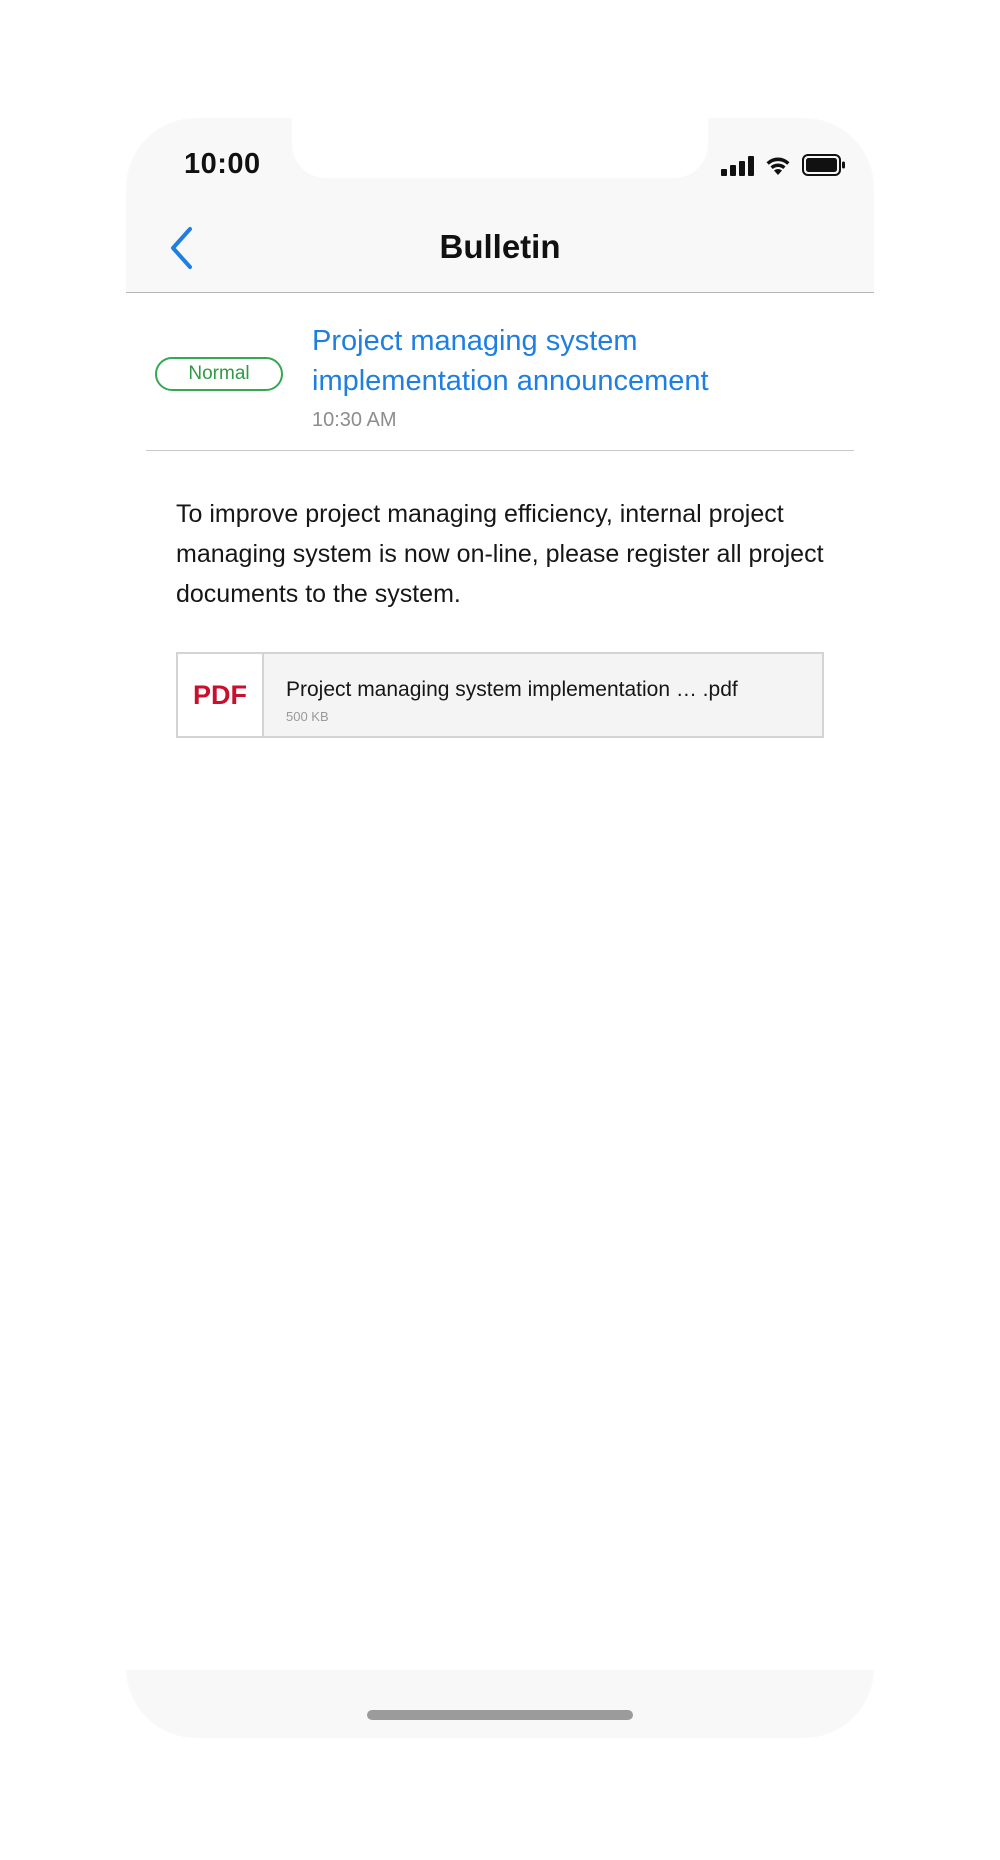 Image resolution: width=1000 pixels, height=1860 pixels. I want to click on status-bar: 10:00, so click(500, 158).